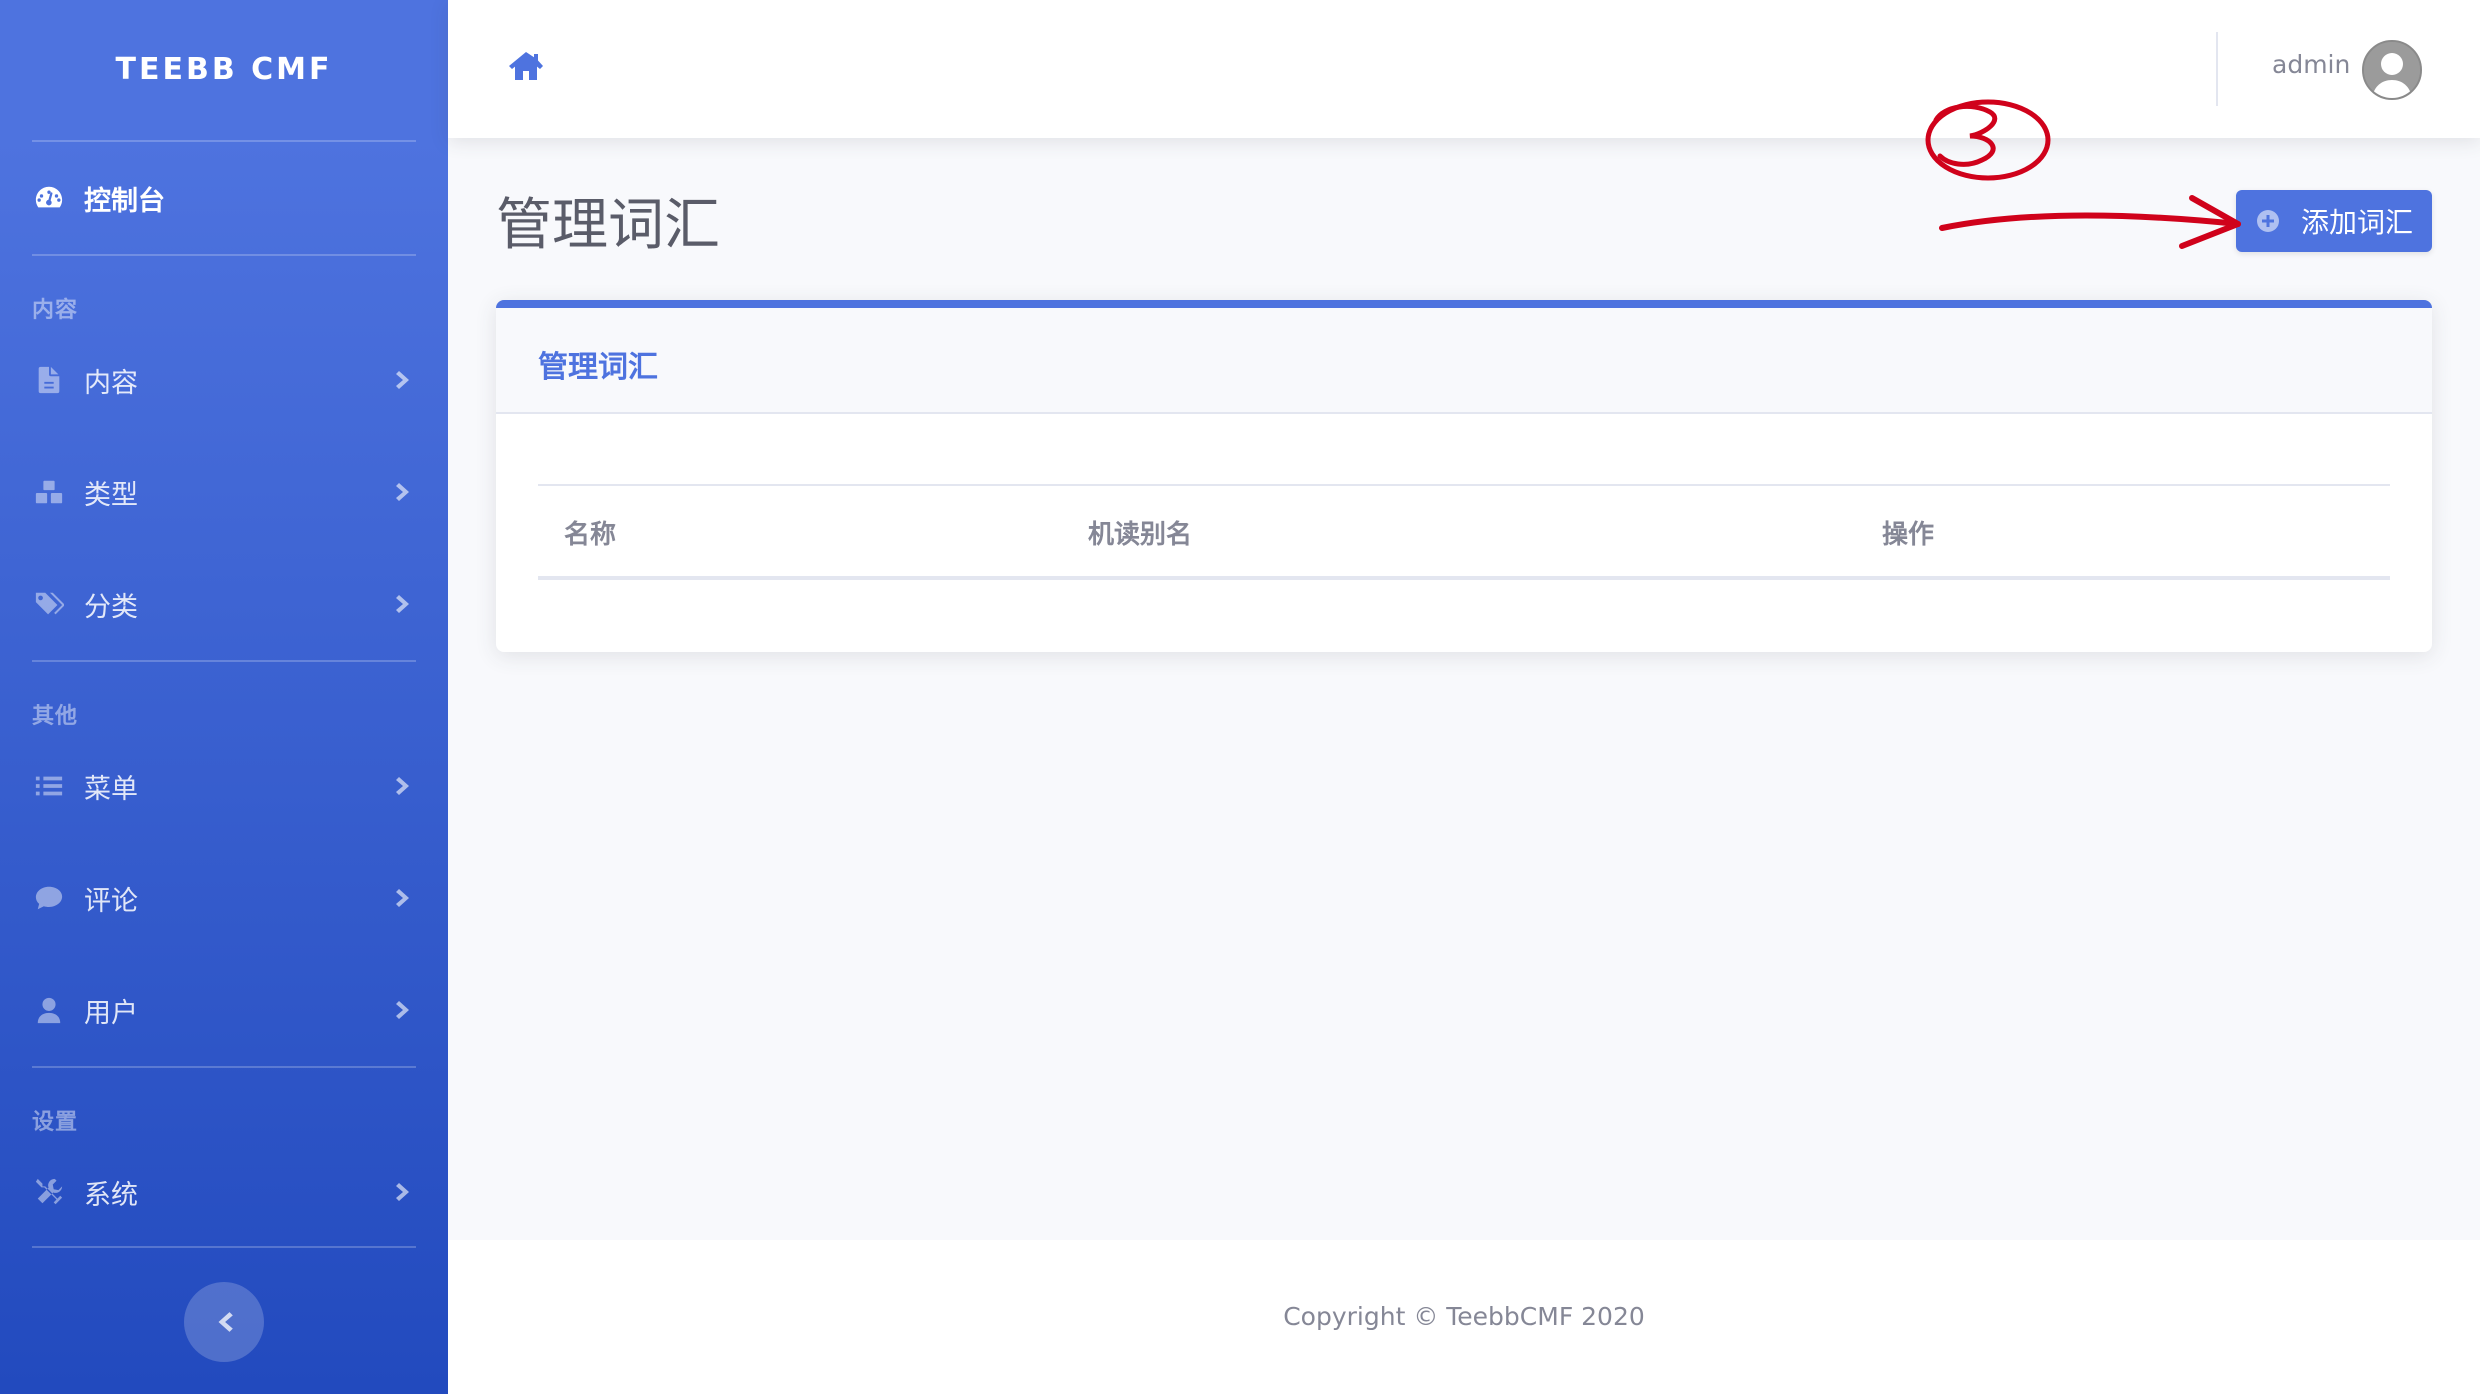  I want to click on sidebar-item-system: 系统, so click(224, 1192).